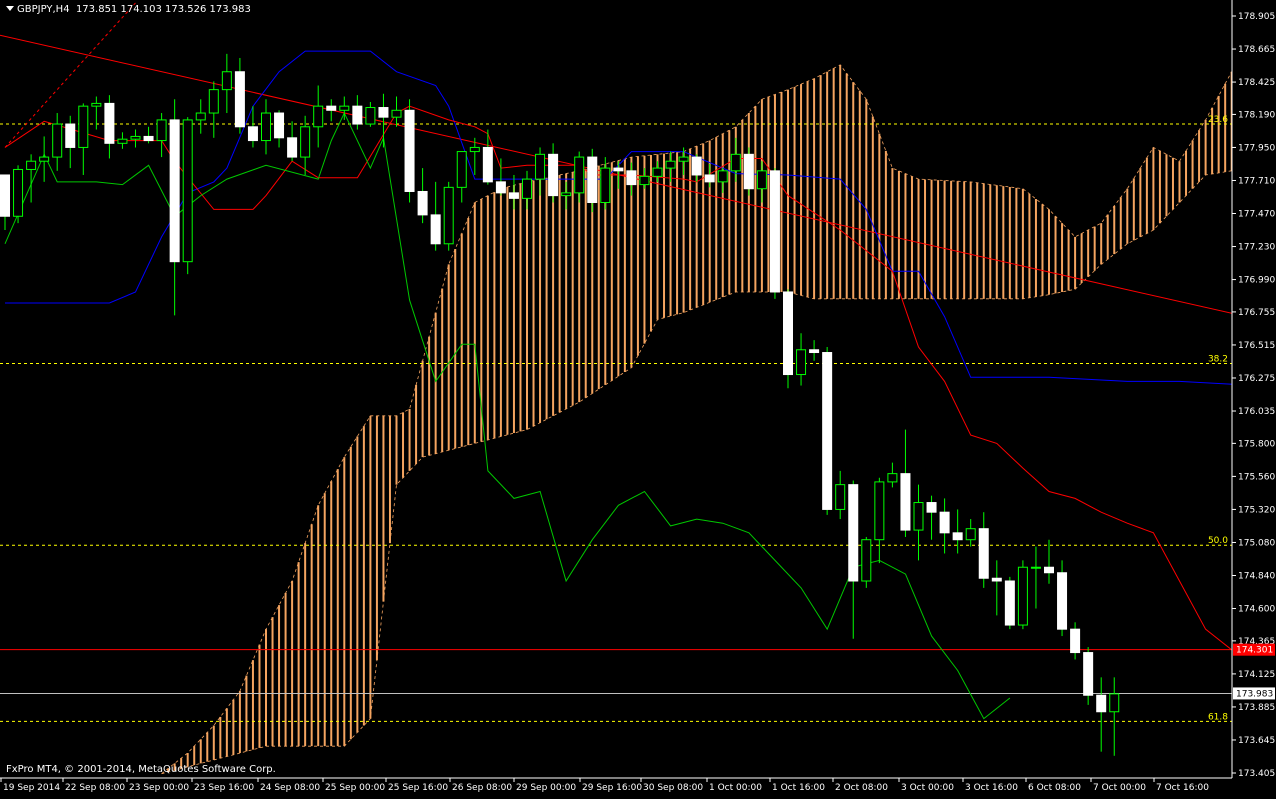 This screenshot has width=1276, height=799. I want to click on fib-label: 23.6, so click(1218, 120).